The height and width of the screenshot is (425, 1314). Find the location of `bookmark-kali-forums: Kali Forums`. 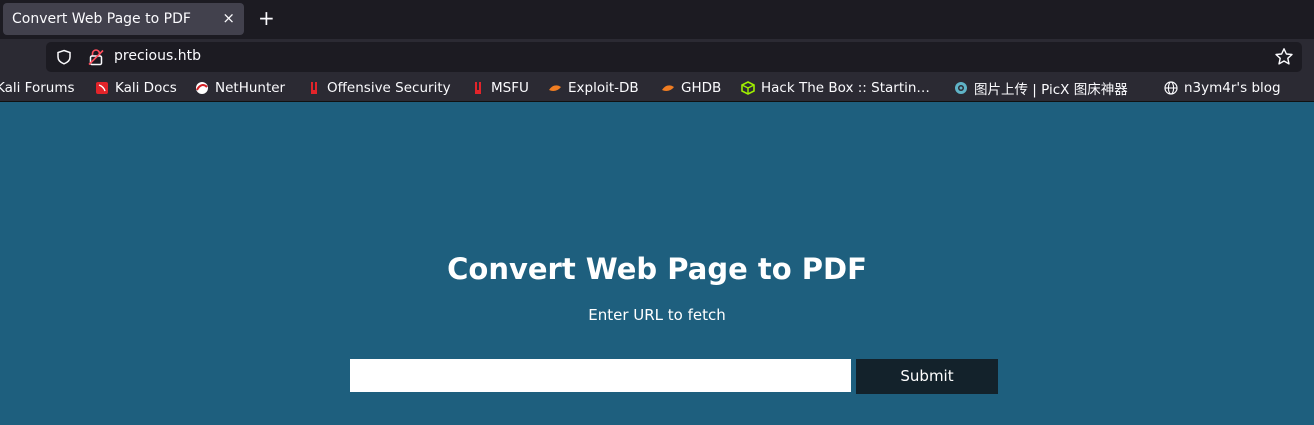

bookmark-kali-forums: Kali Forums is located at coordinates (37, 88).